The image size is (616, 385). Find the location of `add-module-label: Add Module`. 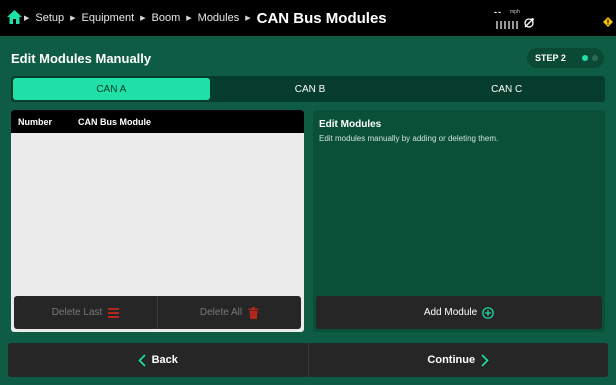

add-module-label: Add Module is located at coordinates (450, 312).